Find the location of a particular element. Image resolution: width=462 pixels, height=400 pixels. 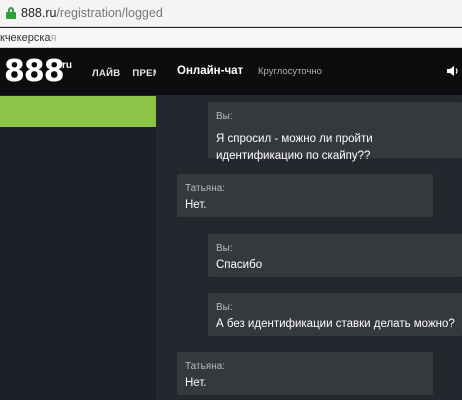

accent-bar is located at coordinates (78, 111).